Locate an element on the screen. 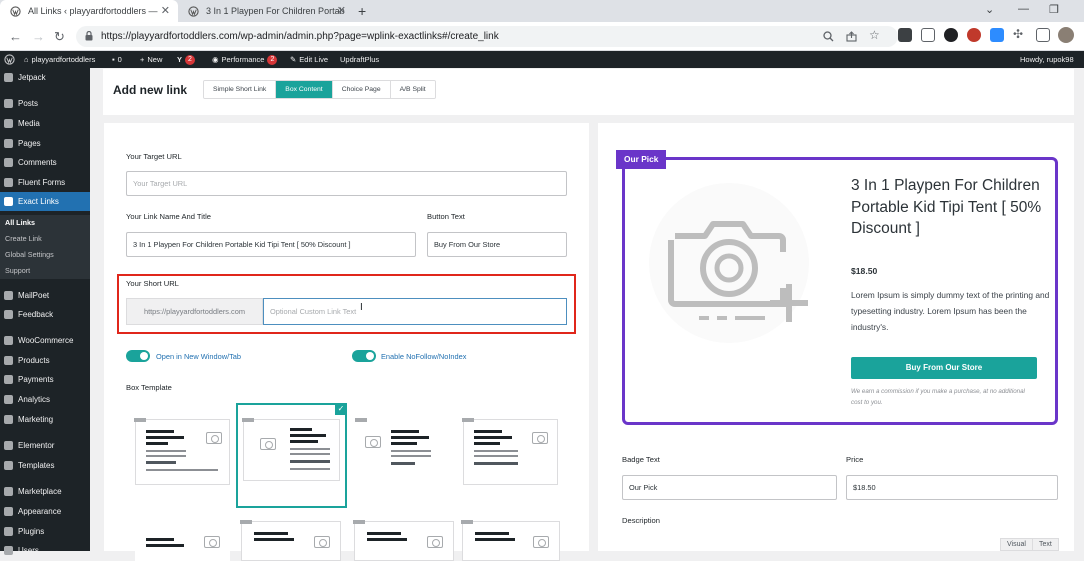 The width and height of the screenshot is (1084, 561). zoom-icon is located at coordinates (828, 36).